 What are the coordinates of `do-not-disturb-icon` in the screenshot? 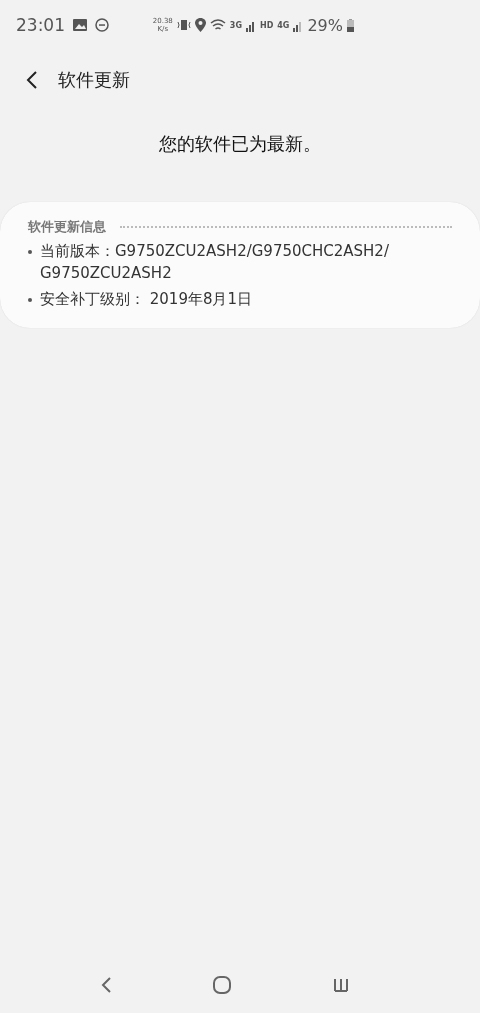 It's located at (102, 25).